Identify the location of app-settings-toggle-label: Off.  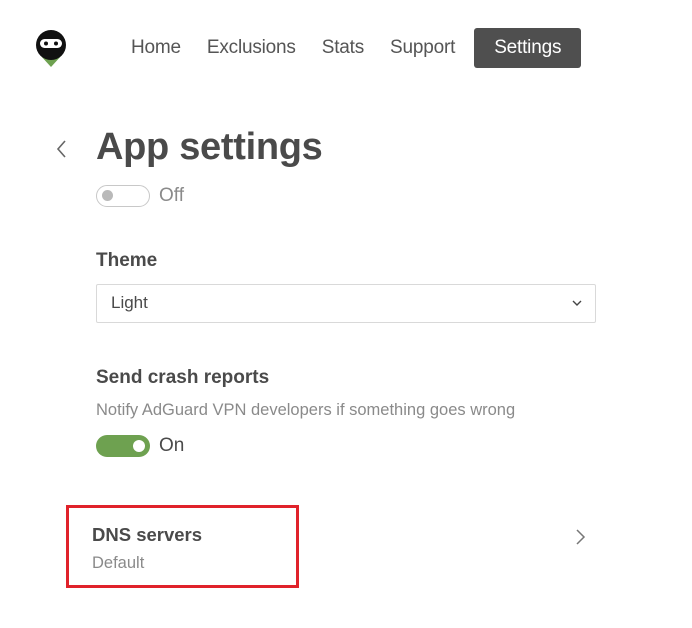
(171, 195).